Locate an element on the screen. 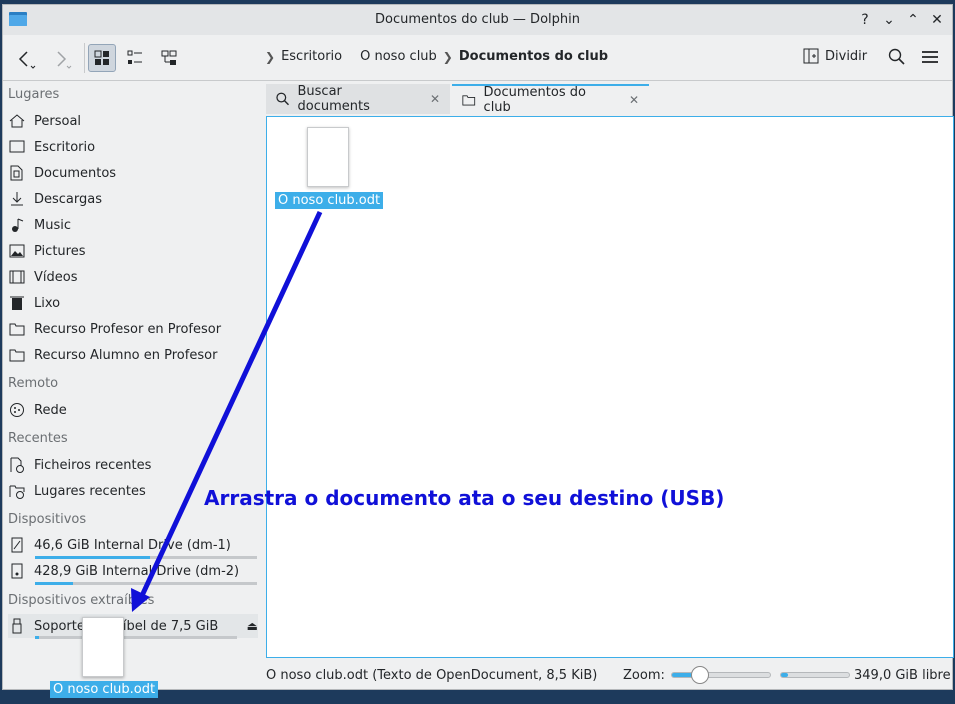  tab-label: Documentos do club is located at coordinates (534, 100).